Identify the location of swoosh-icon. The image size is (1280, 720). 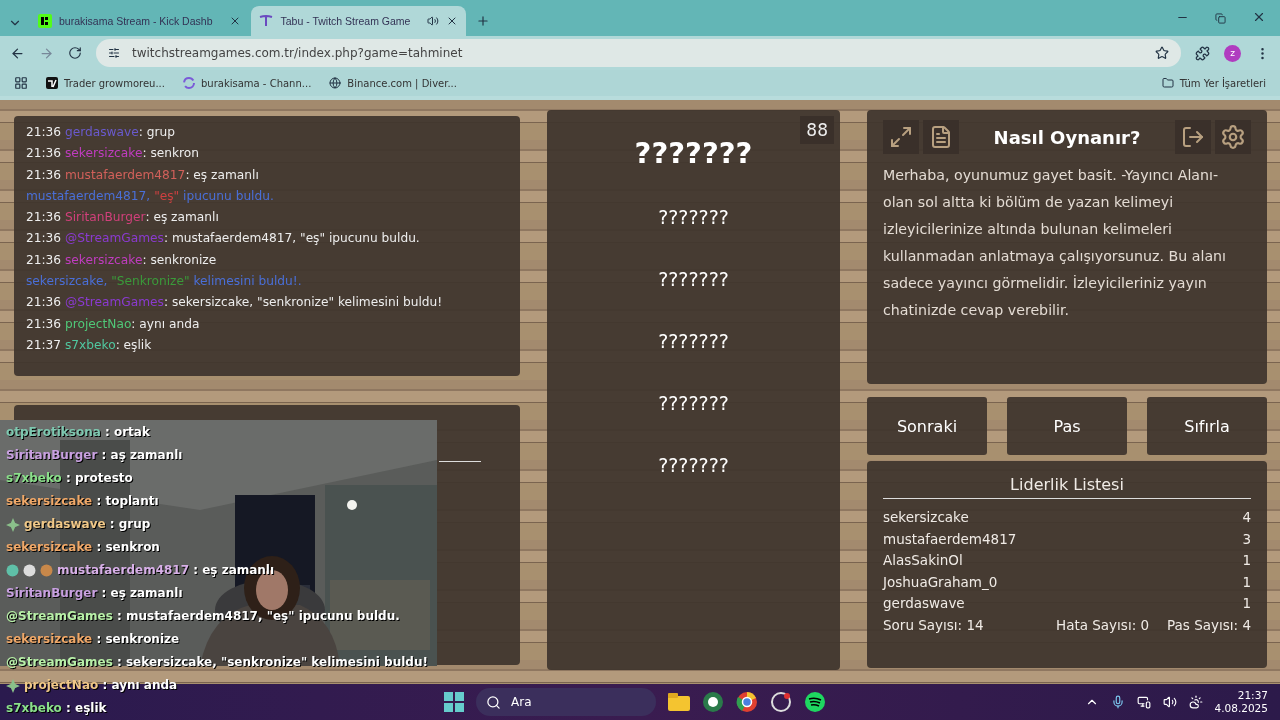
(266, 21).